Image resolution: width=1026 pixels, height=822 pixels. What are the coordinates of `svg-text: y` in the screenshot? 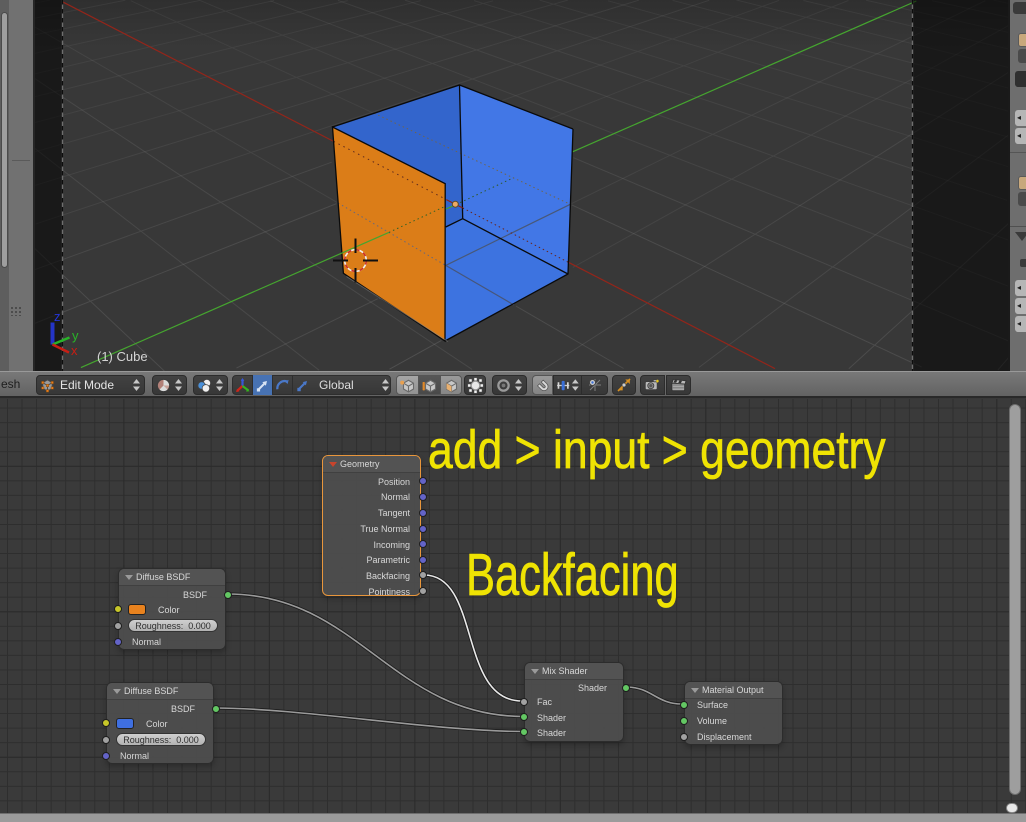 It's located at (75, 335).